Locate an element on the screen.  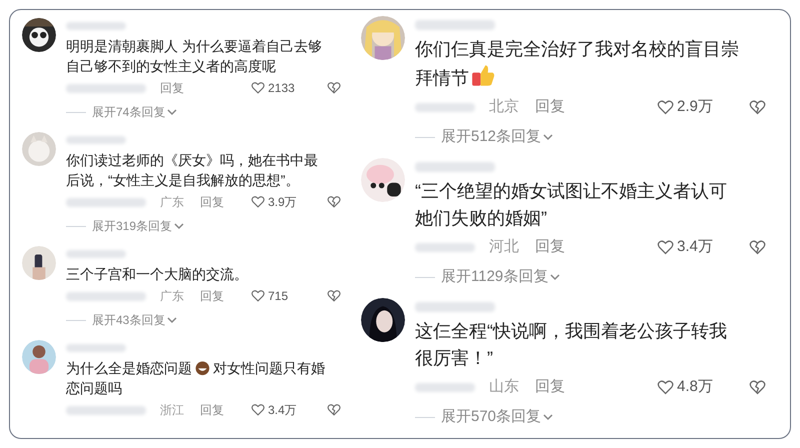
comment-text: 三个子宫和一个大脑的交流。 is located at coordinates (157, 274).